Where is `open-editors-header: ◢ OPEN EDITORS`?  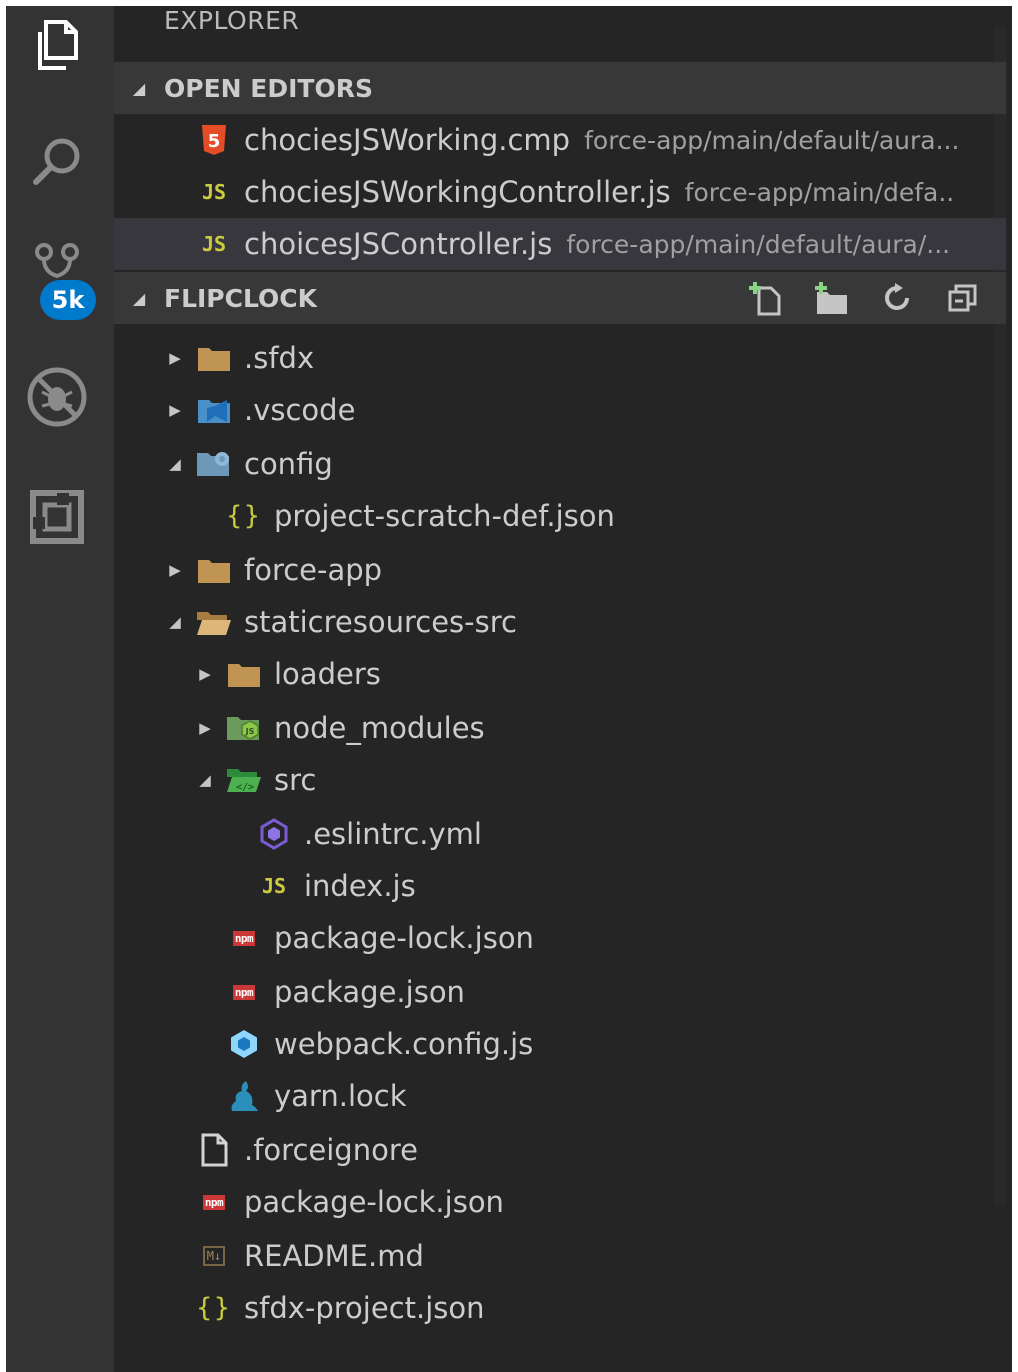
open-editors-header: ◢ OPEN EDITORS is located at coordinates (560, 88).